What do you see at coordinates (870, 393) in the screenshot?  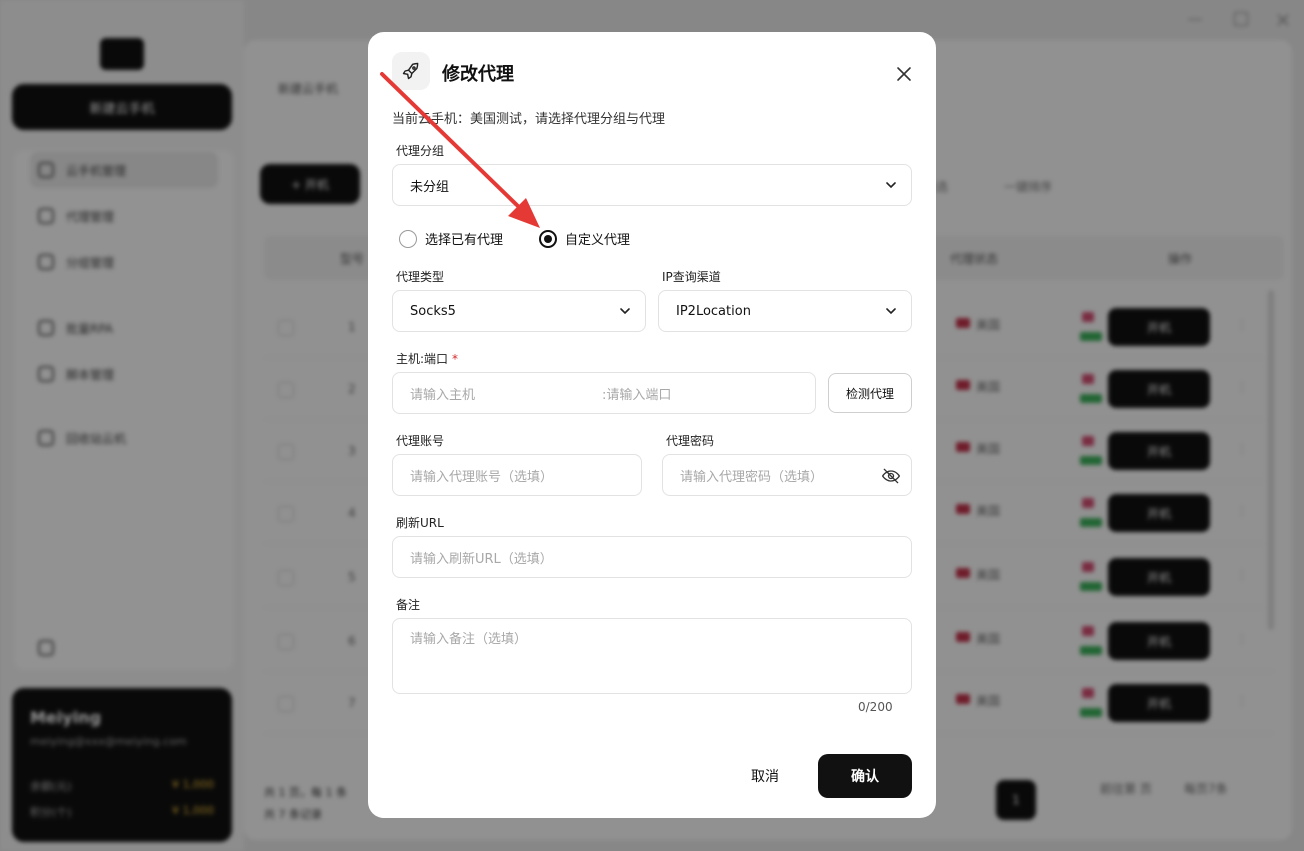 I see `detect-proxy-button: 检测代理` at bounding box center [870, 393].